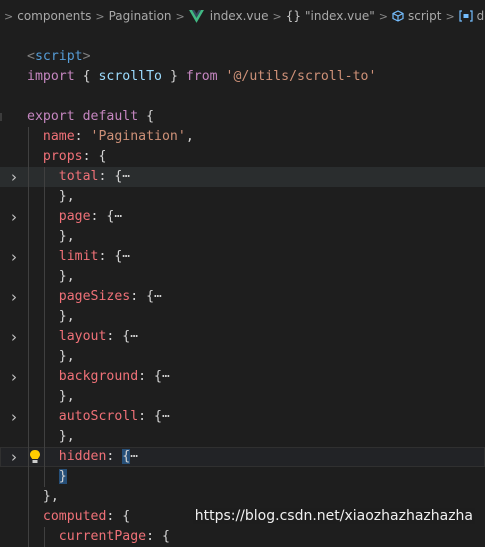 The width and height of the screenshot is (485, 547). I want to click on code-line: props: {, so click(242, 157).